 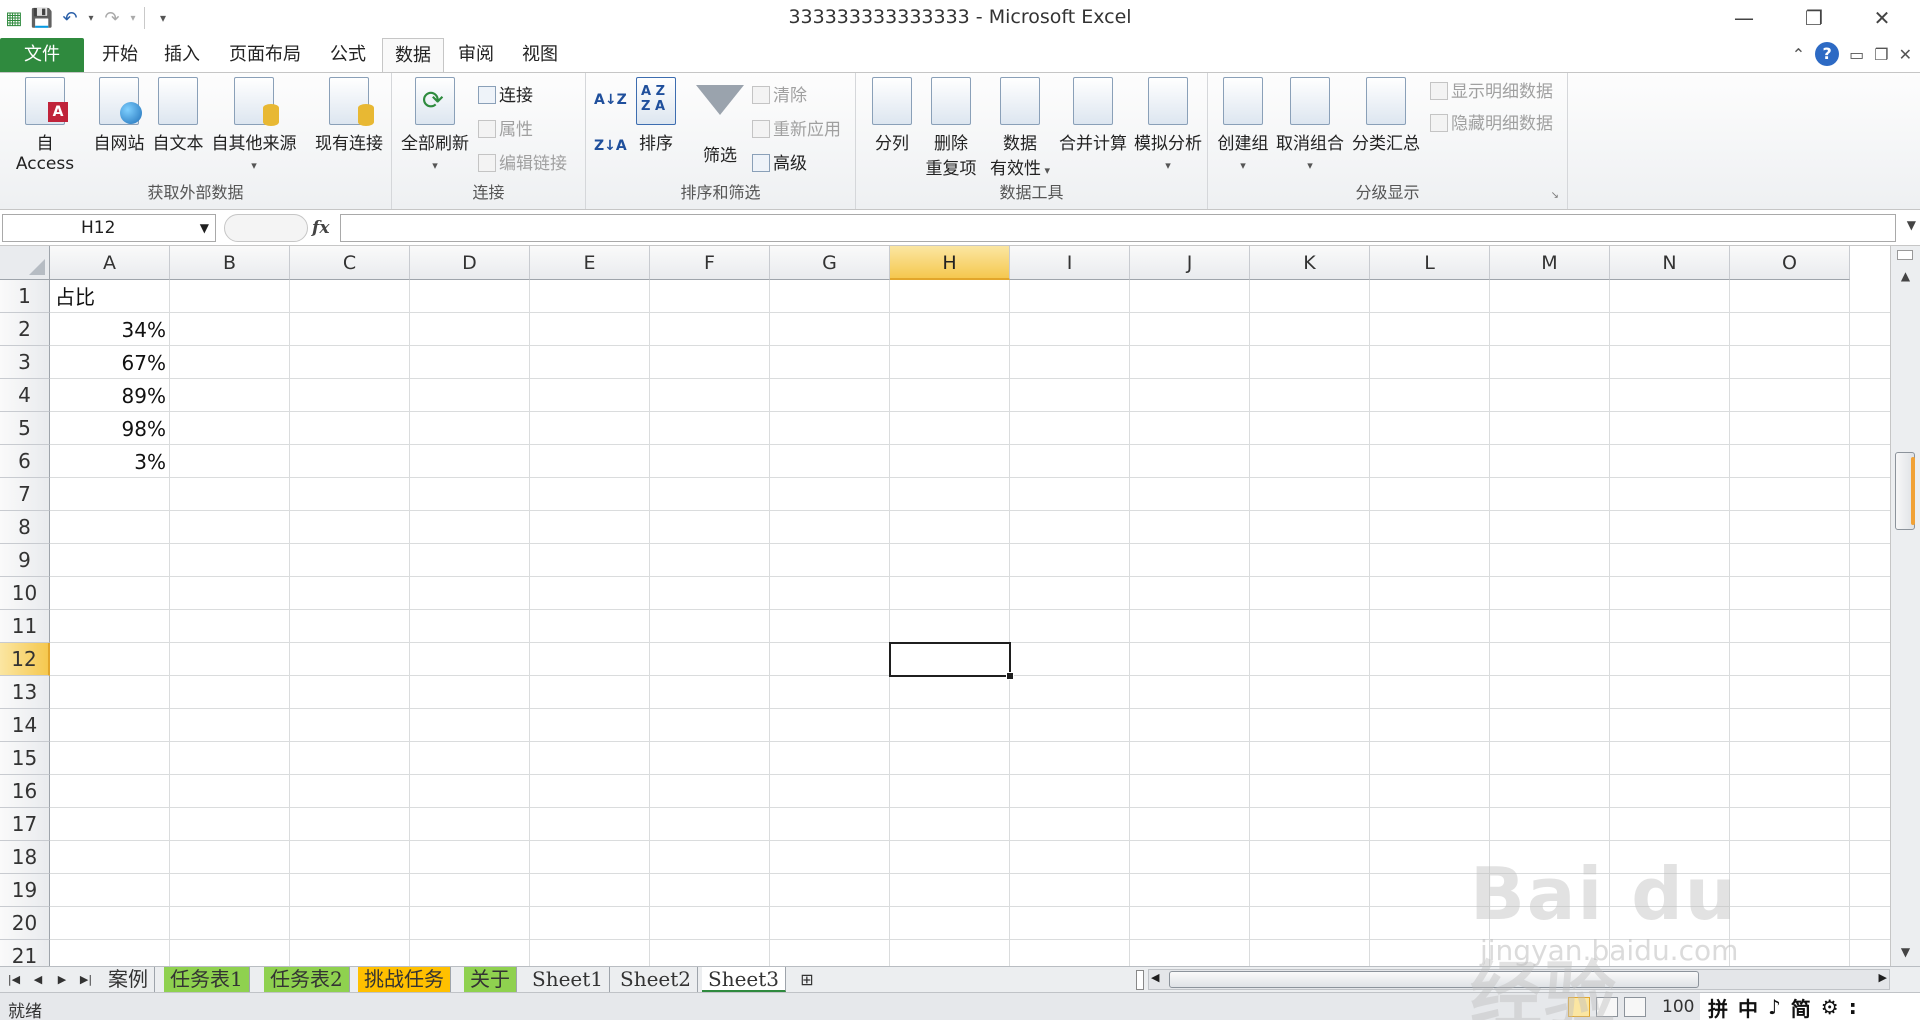 What do you see at coordinates (1020, 128) in the screenshot?
I see `data-validation-button: 数据 有效性 ▾` at bounding box center [1020, 128].